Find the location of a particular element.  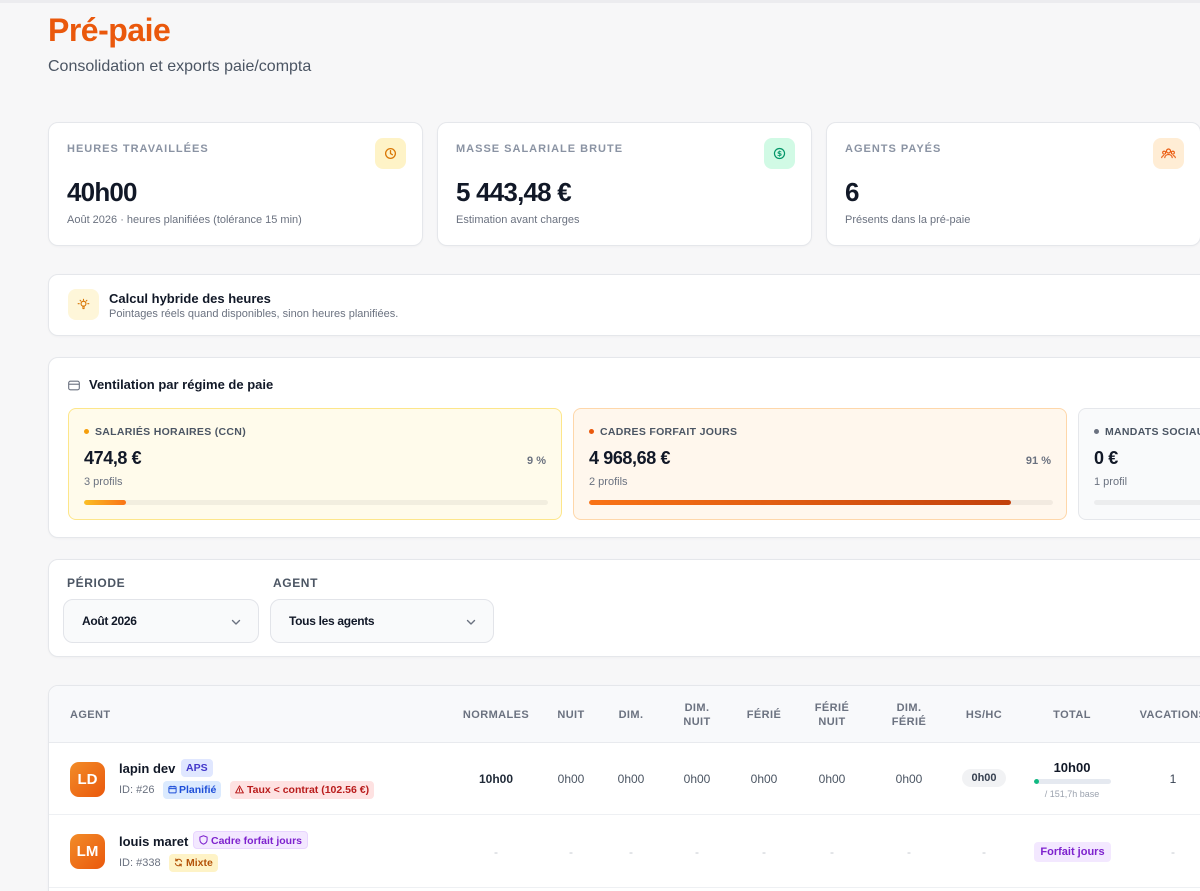

cell-dim-ferie: 0h00 is located at coordinates (909, 779).